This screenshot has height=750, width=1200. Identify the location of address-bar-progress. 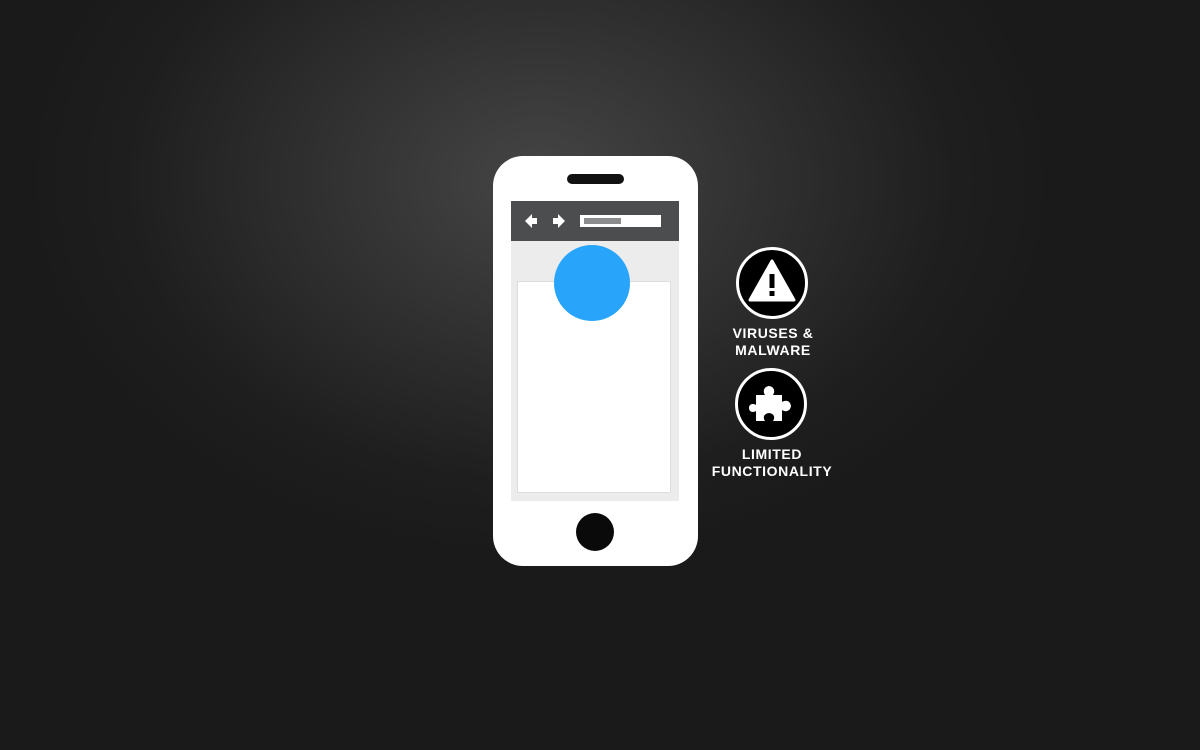
(602, 221).